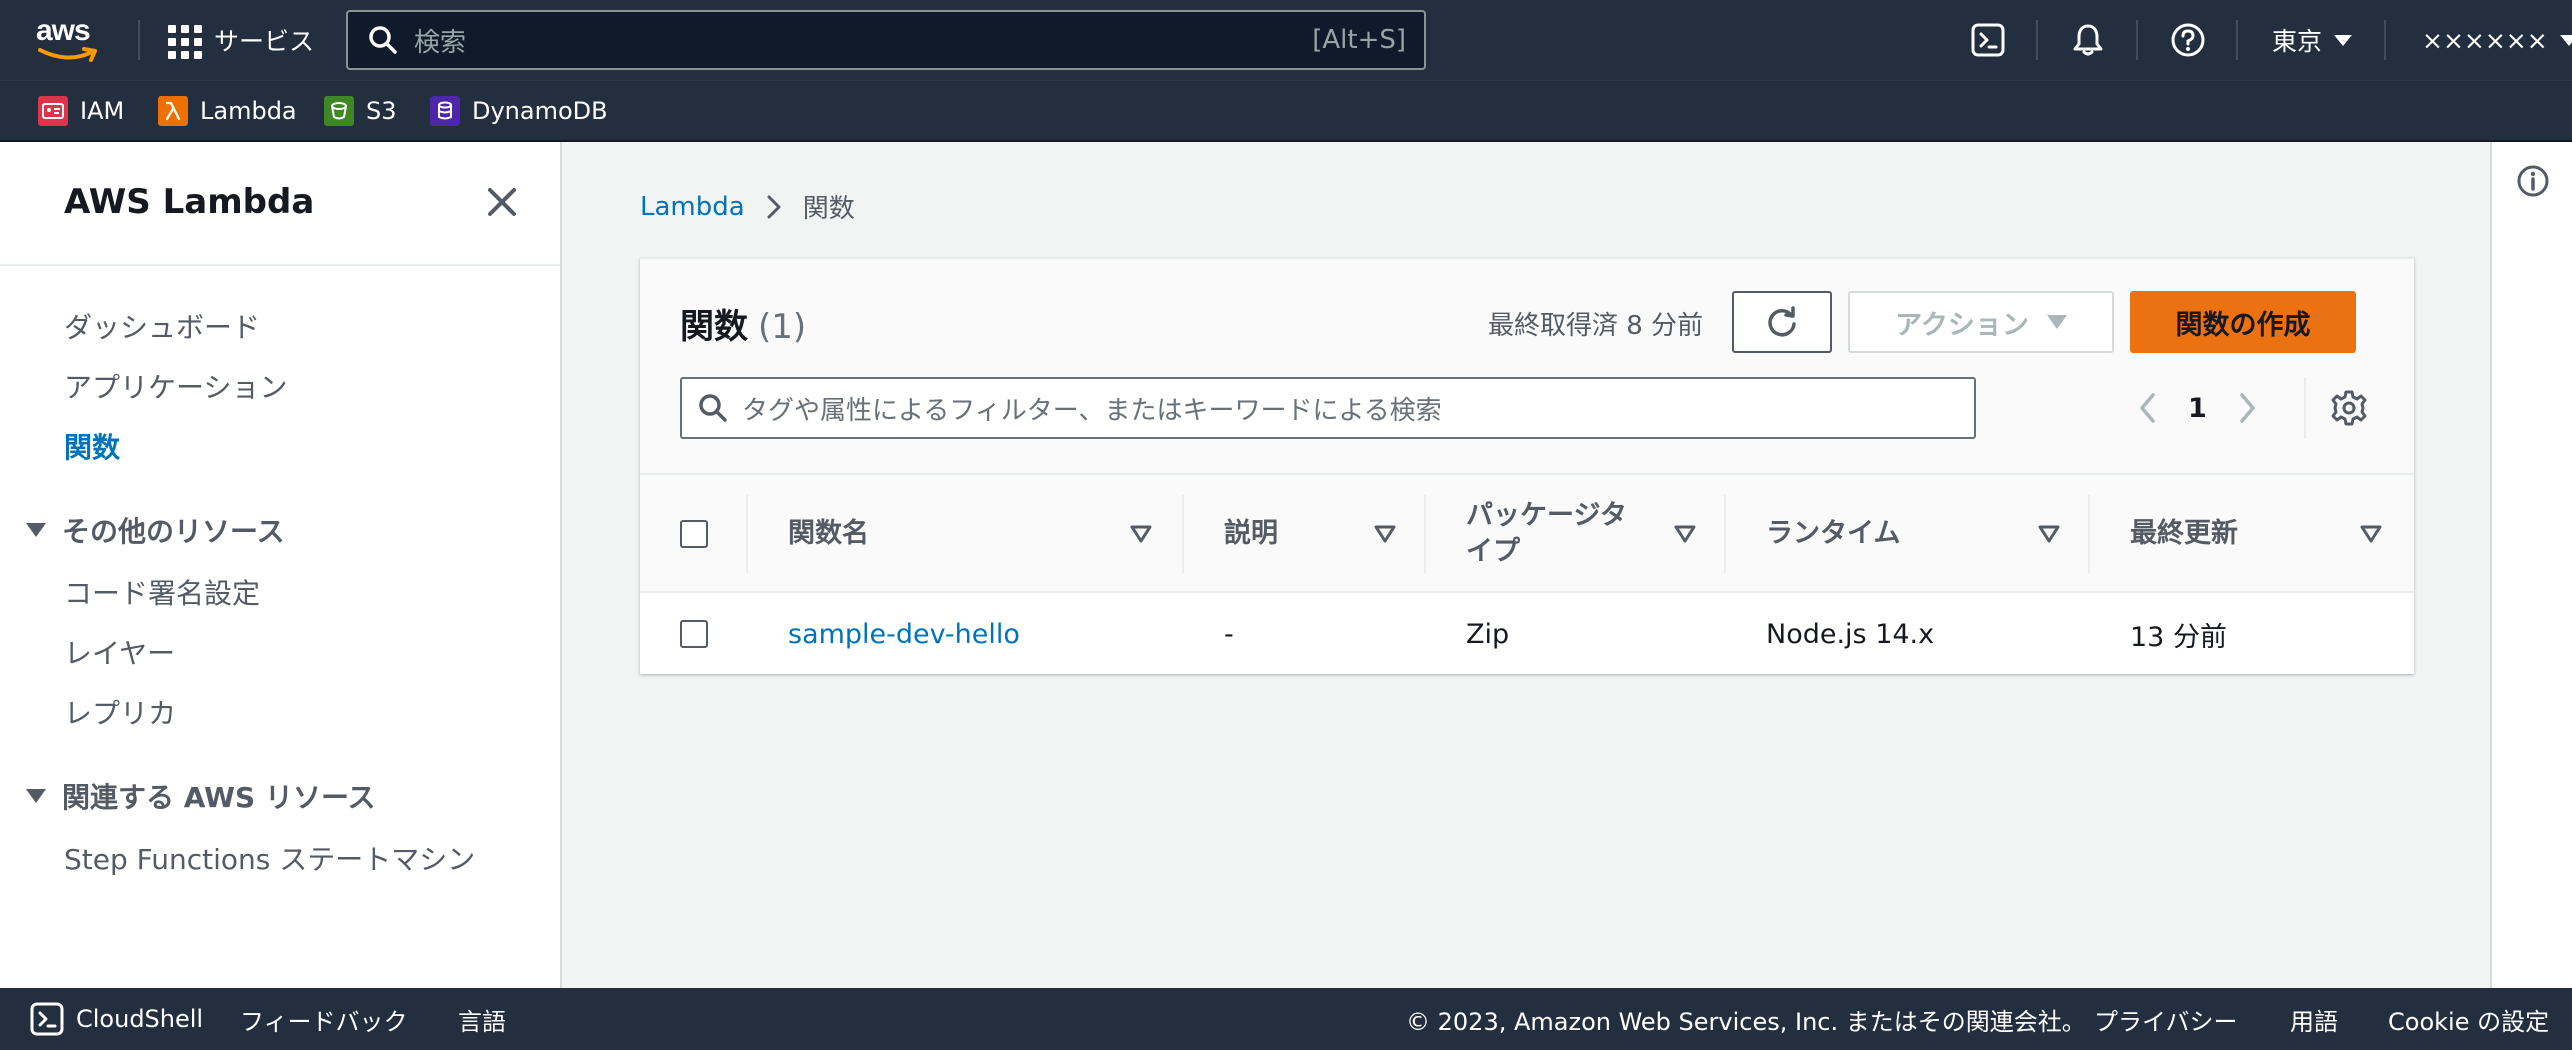 The height and width of the screenshot is (1050, 2572). I want to click on help-button, so click(2188, 40).